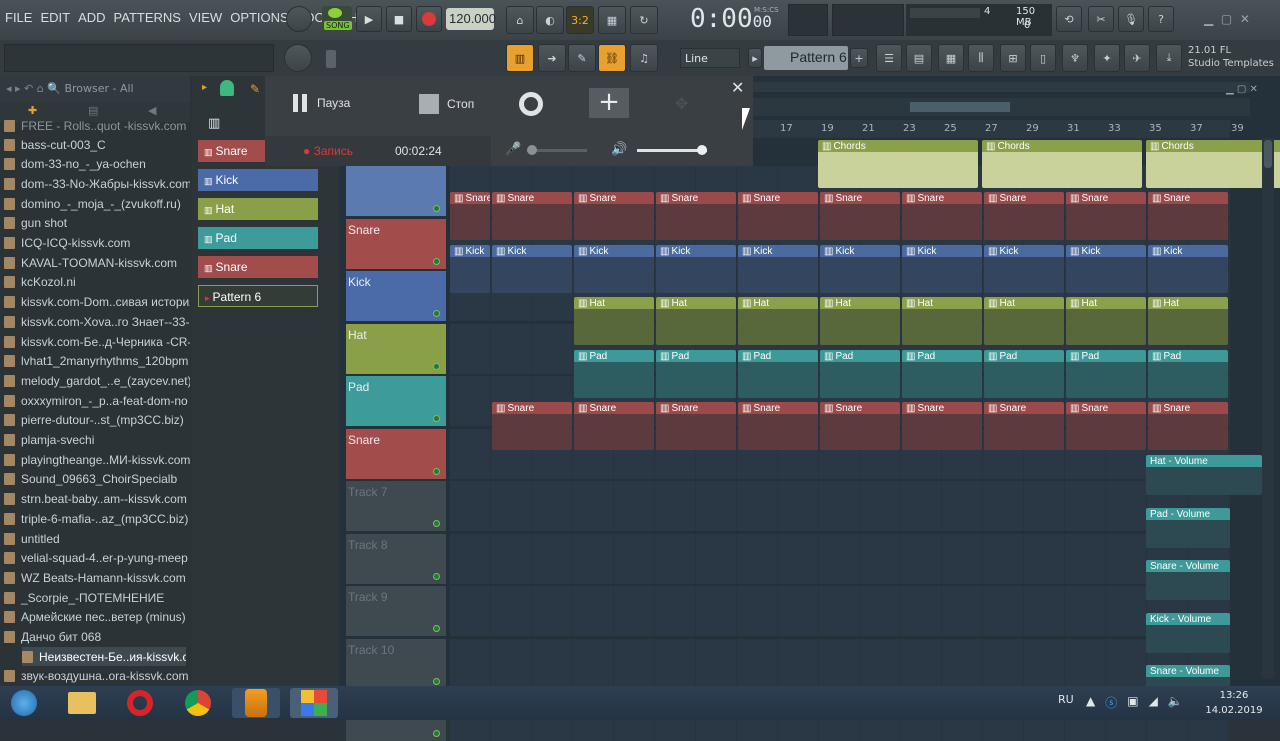 This screenshot has width=1280, height=741. Describe the element at coordinates (1268, 408) in the screenshot. I see `playlist-scrollbar` at that location.